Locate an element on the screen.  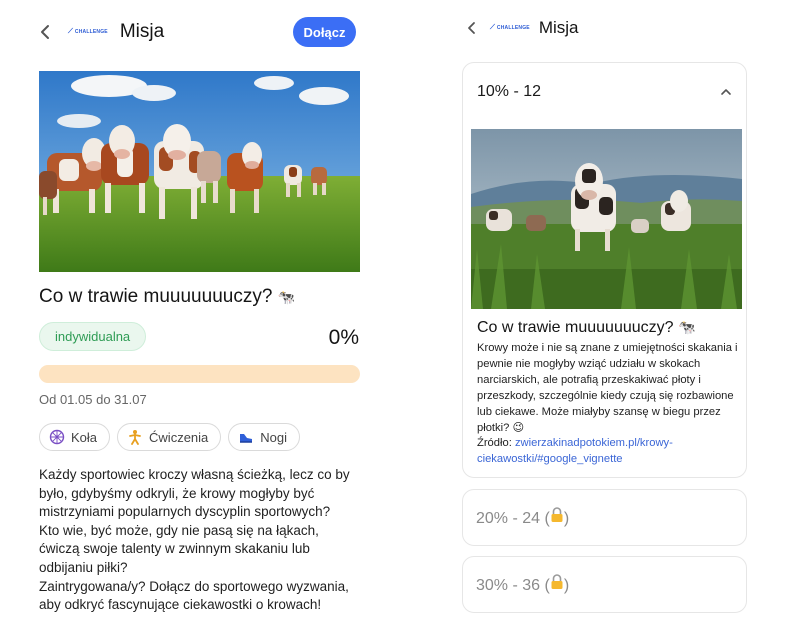
level-image is located at coordinates (606, 219).